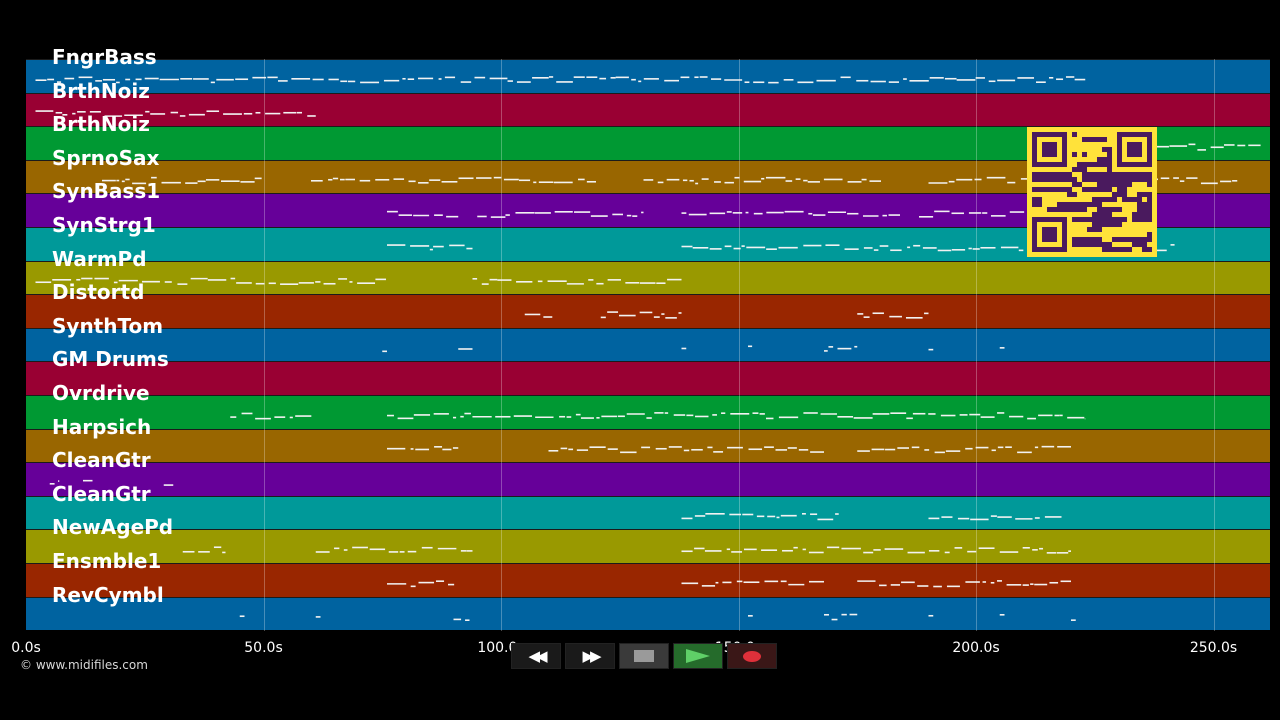 The width and height of the screenshot is (1280, 720). I want to click on record-icon, so click(752, 656).